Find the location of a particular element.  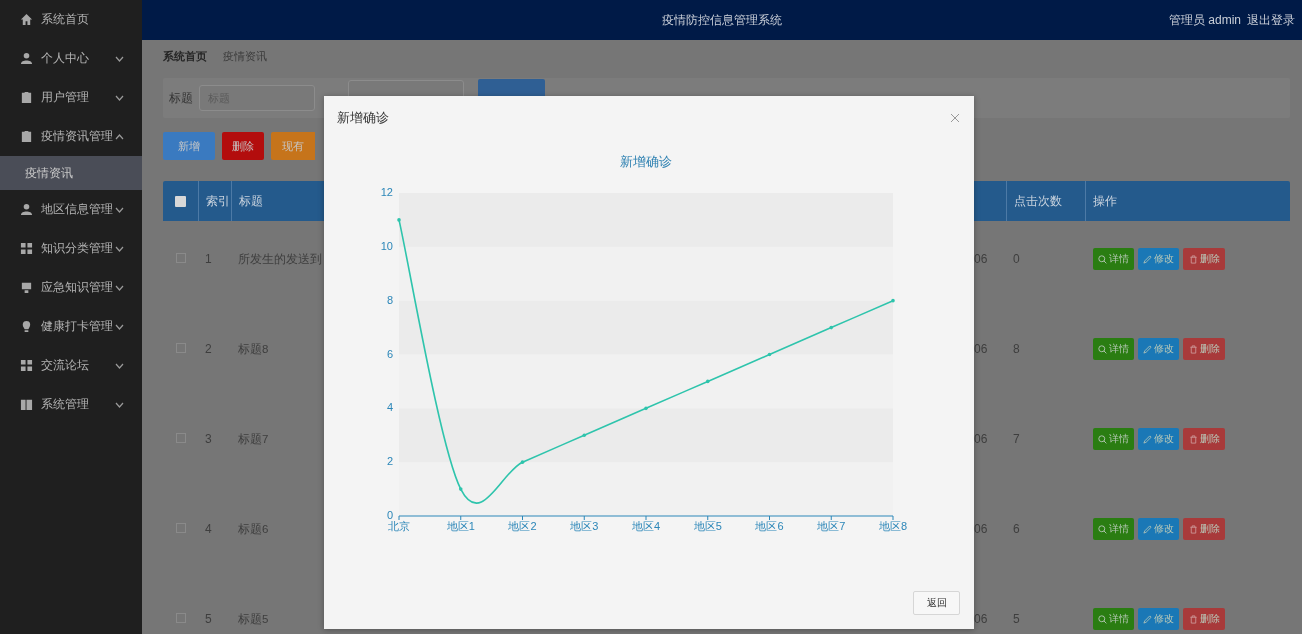

table-cell-text: 8 is located at coordinates (1016, 349).